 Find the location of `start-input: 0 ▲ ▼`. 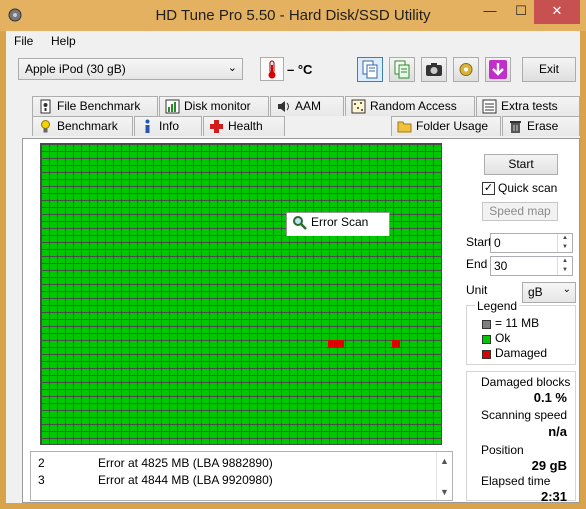

start-input: 0 ▲ ▼ is located at coordinates (531, 243).